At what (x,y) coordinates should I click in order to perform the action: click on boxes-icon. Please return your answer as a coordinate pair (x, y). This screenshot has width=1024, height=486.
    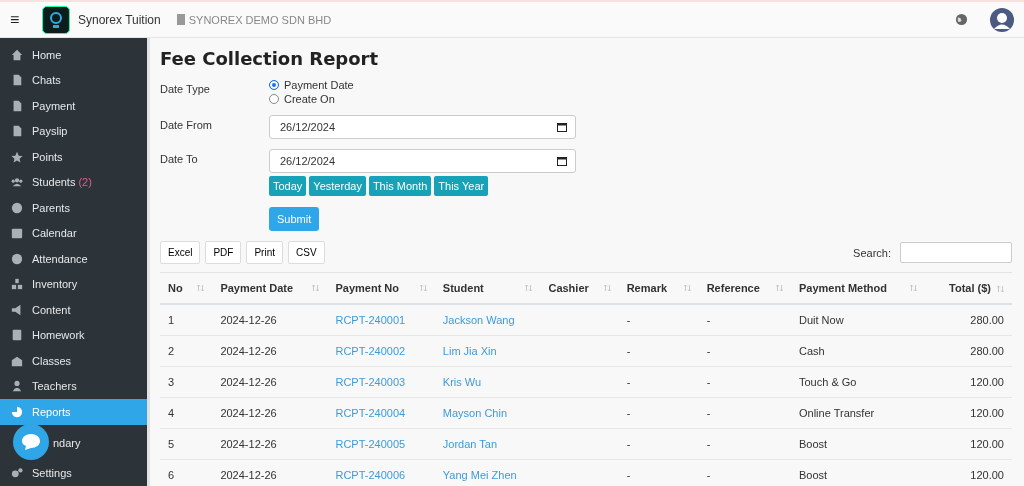
    Looking at the image, I should click on (17, 284).